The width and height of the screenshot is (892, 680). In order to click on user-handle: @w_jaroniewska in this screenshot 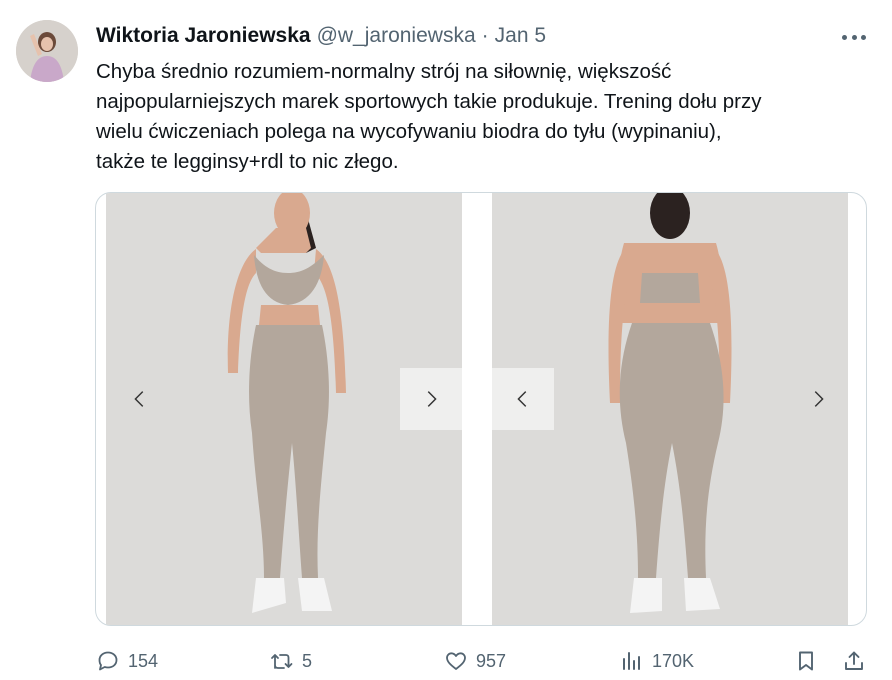, I will do `click(396, 36)`.